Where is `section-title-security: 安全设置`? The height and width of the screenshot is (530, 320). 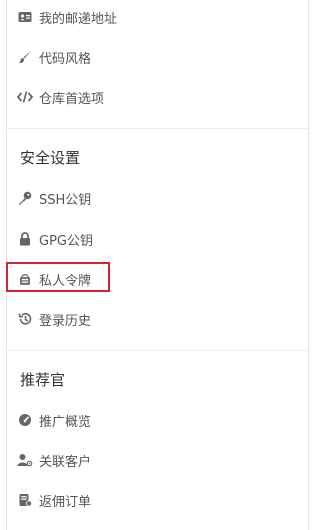
section-title-security: 安全设置 is located at coordinates (50, 158).